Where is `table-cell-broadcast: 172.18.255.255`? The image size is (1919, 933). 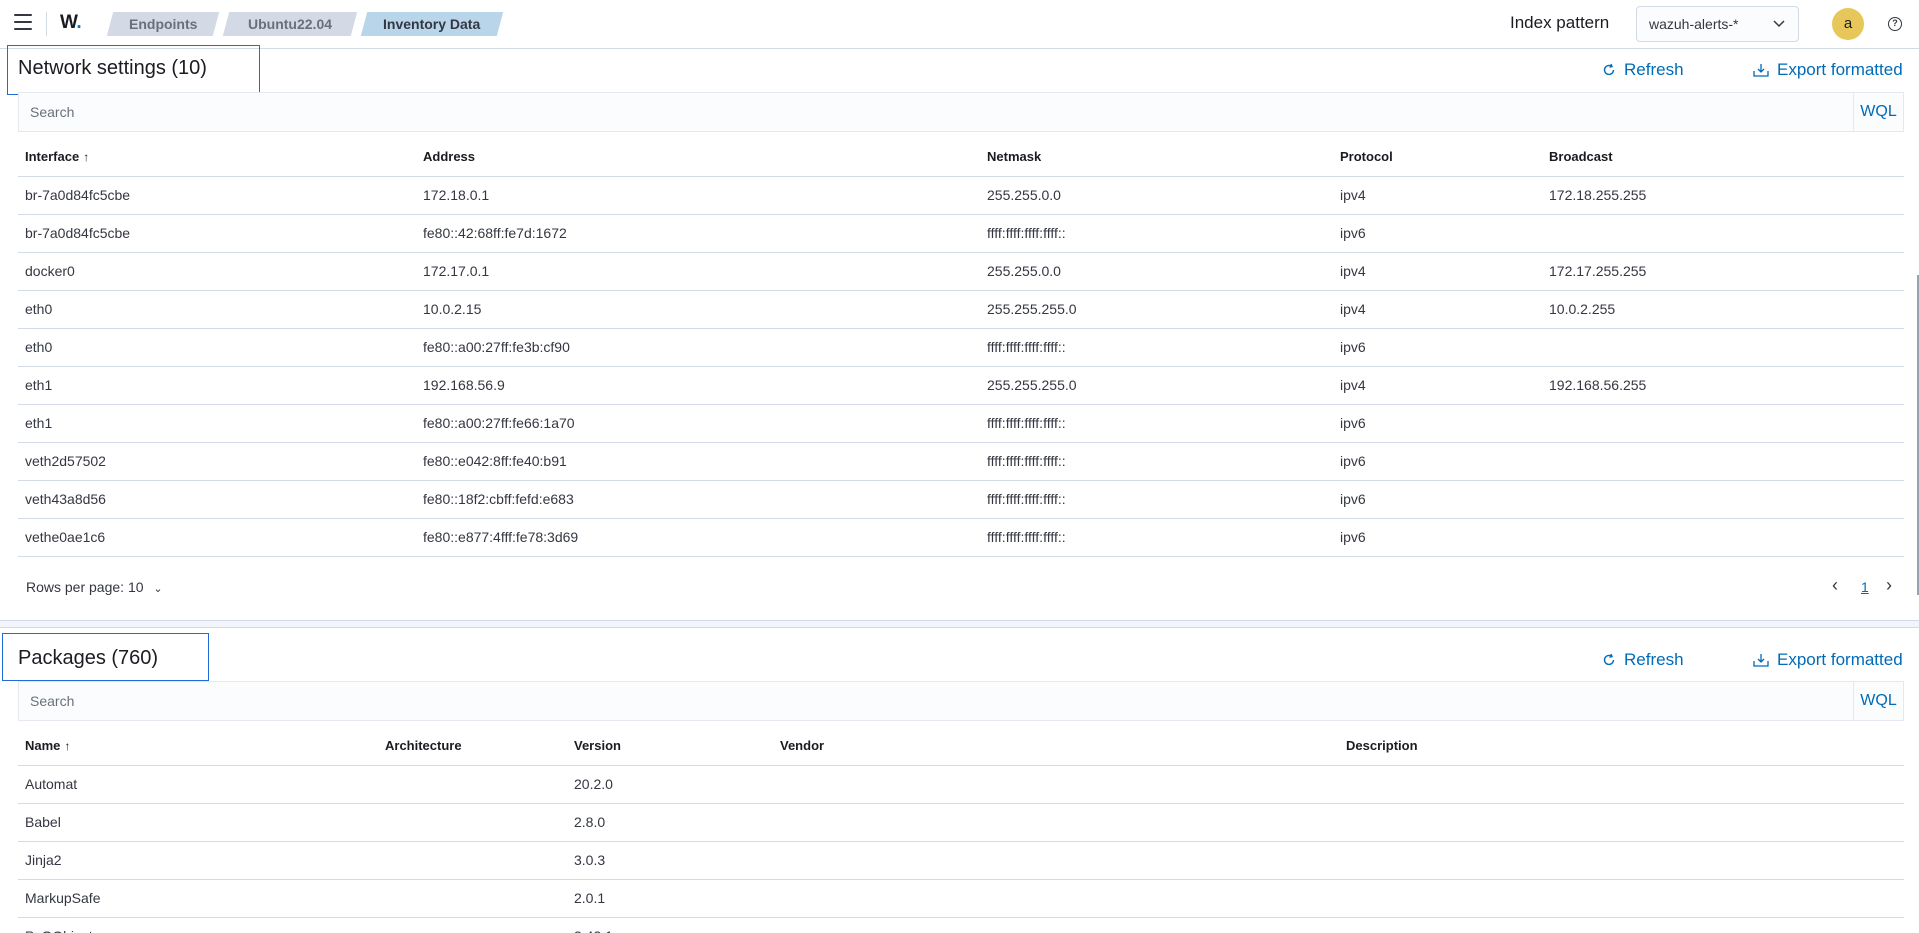
table-cell-broadcast: 172.18.255.255 is located at coordinates (1723, 195).